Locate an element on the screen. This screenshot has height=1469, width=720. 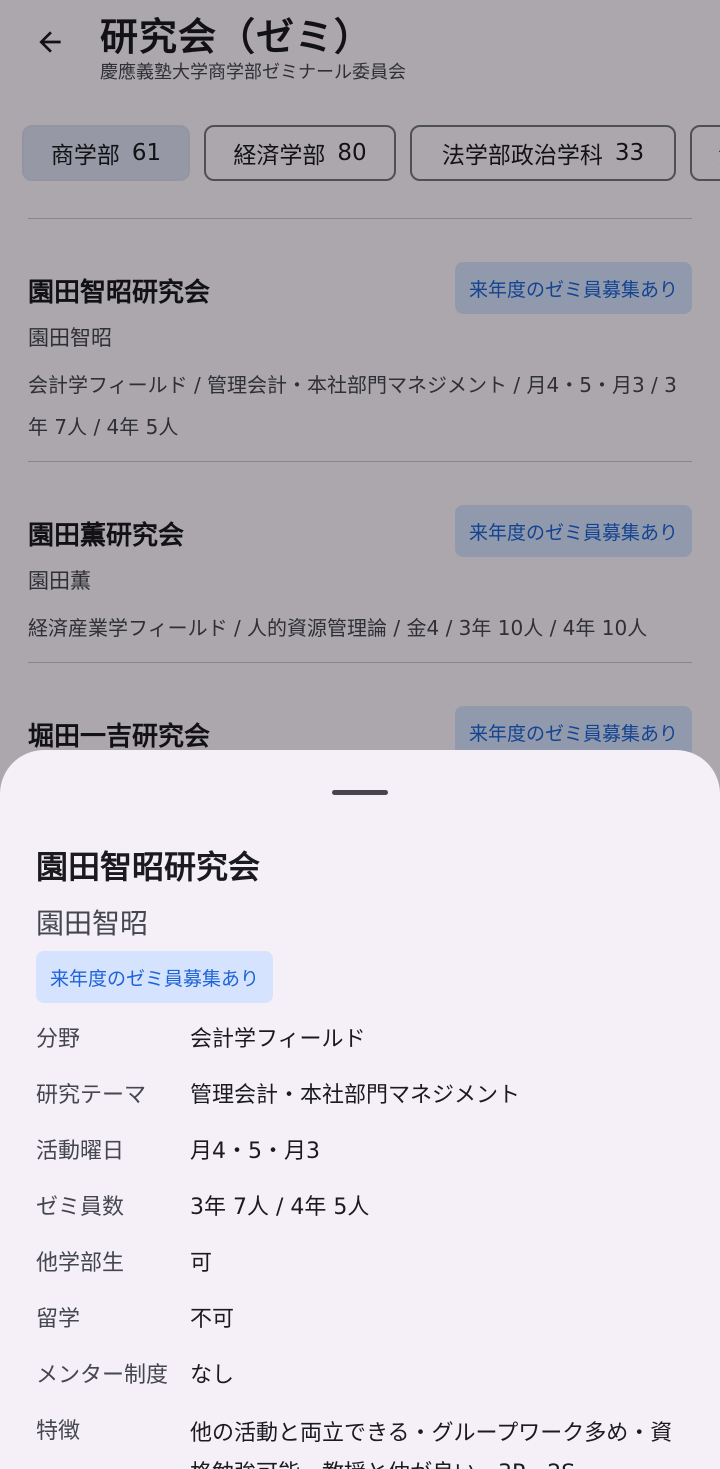
detail-value: 3年 7人 / 4年 5人 is located at coordinates (280, 1207).